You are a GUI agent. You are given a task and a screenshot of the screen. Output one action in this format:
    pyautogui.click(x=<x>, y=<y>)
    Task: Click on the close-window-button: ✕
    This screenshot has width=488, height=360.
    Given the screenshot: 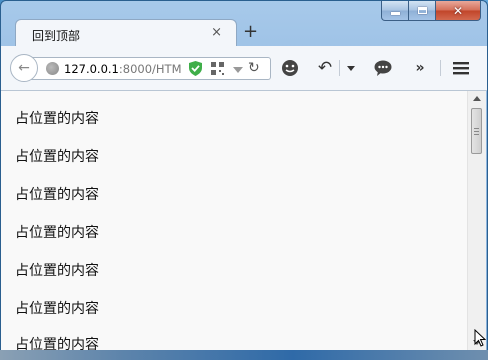 What is the action you would take?
    pyautogui.click(x=458, y=11)
    